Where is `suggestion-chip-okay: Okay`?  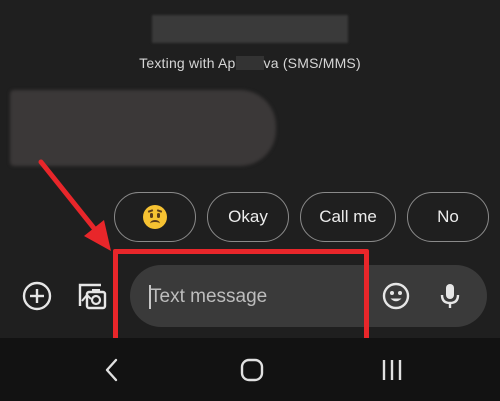
suggestion-chip-okay: Okay is located at coordinates (248, 217).